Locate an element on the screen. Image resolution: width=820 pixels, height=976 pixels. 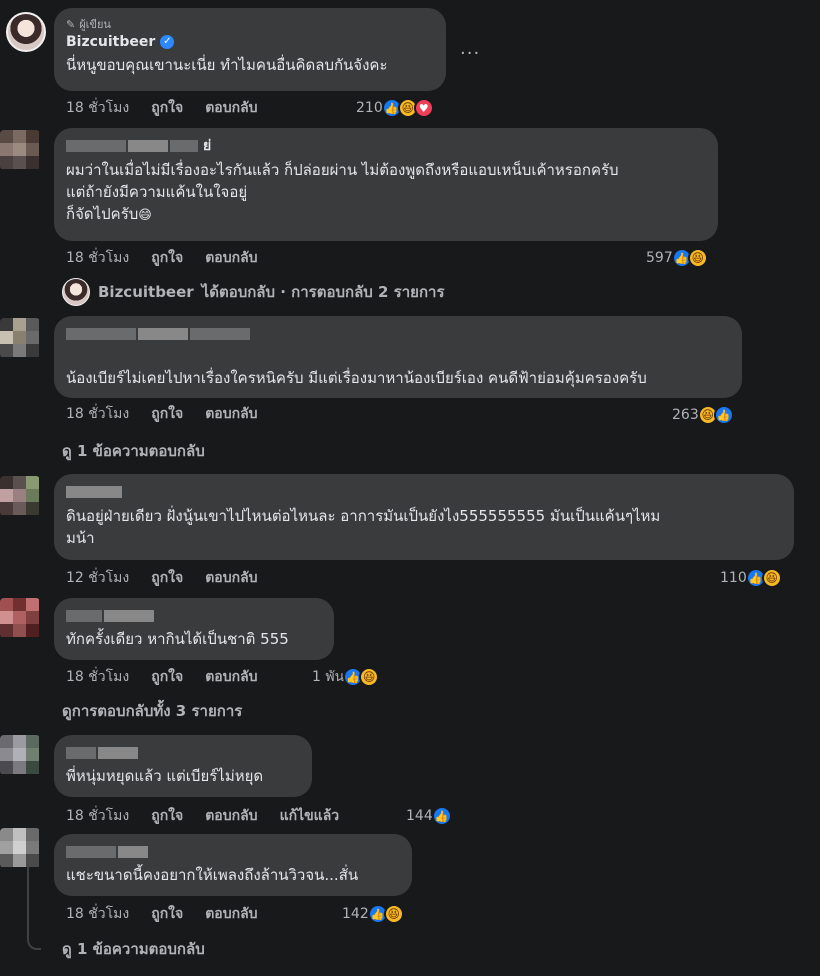
reaction-count: 142 is located at coordinates (355, 914).